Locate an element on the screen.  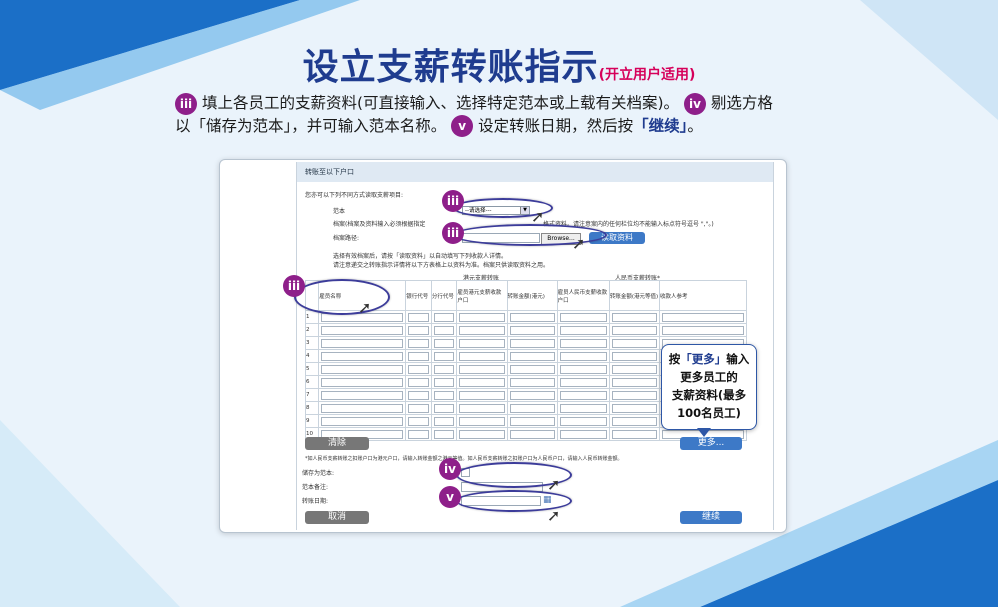
file-path-label: 档案路径: is located at coordinates (346, 238).